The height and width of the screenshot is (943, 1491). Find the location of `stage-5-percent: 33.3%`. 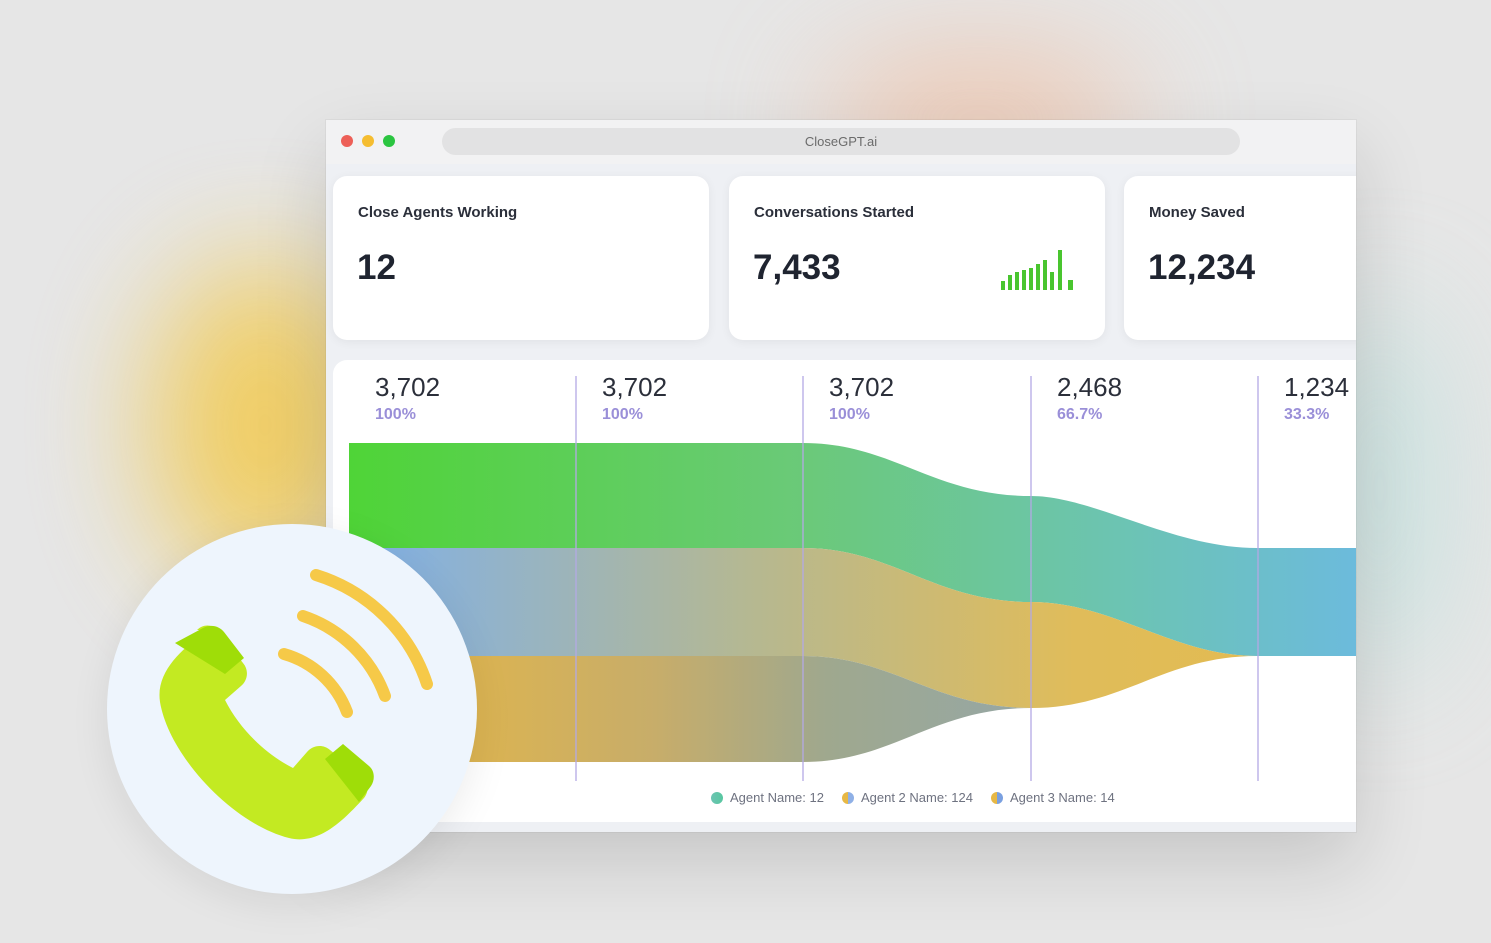

stage-5-percent: 33.3% is located at coordinates (1307, 414).